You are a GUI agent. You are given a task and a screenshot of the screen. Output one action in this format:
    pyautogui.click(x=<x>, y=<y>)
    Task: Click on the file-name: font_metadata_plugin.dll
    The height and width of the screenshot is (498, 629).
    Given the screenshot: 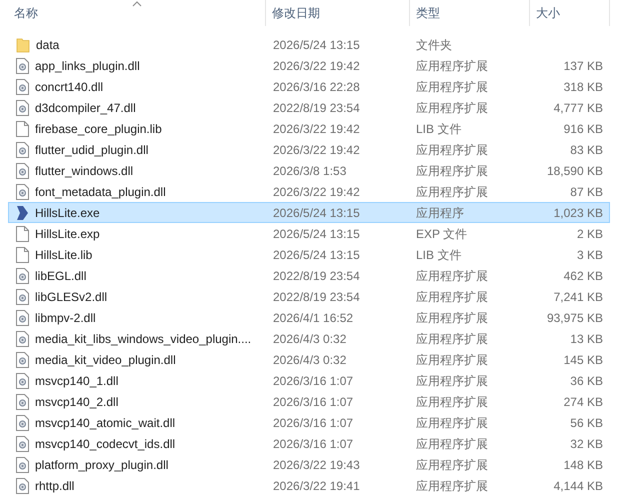 What is the action you would take?
    pyautogui.click(x=100, y=192)
    